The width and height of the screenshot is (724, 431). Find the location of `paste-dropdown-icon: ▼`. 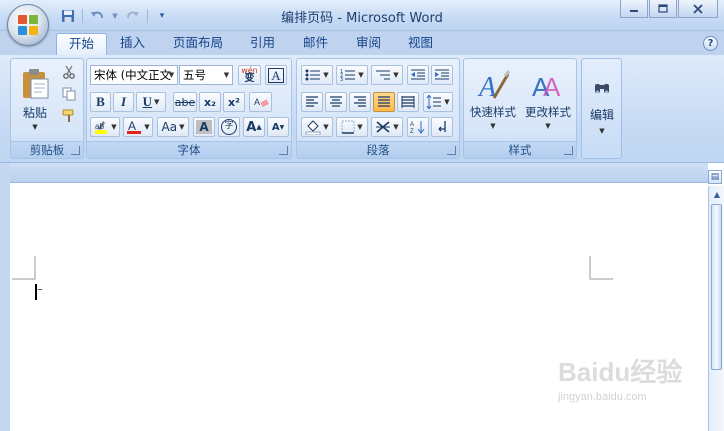

paste-dropdown-icon: ▼ is located at coordinates (35, 126).